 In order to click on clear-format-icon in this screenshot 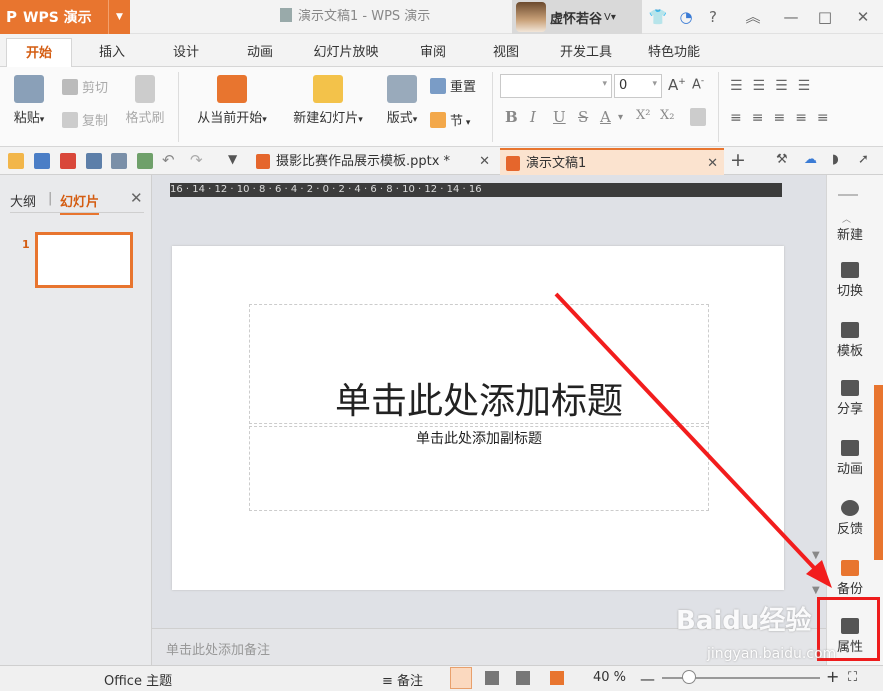, I will do `click(698, 117)`.